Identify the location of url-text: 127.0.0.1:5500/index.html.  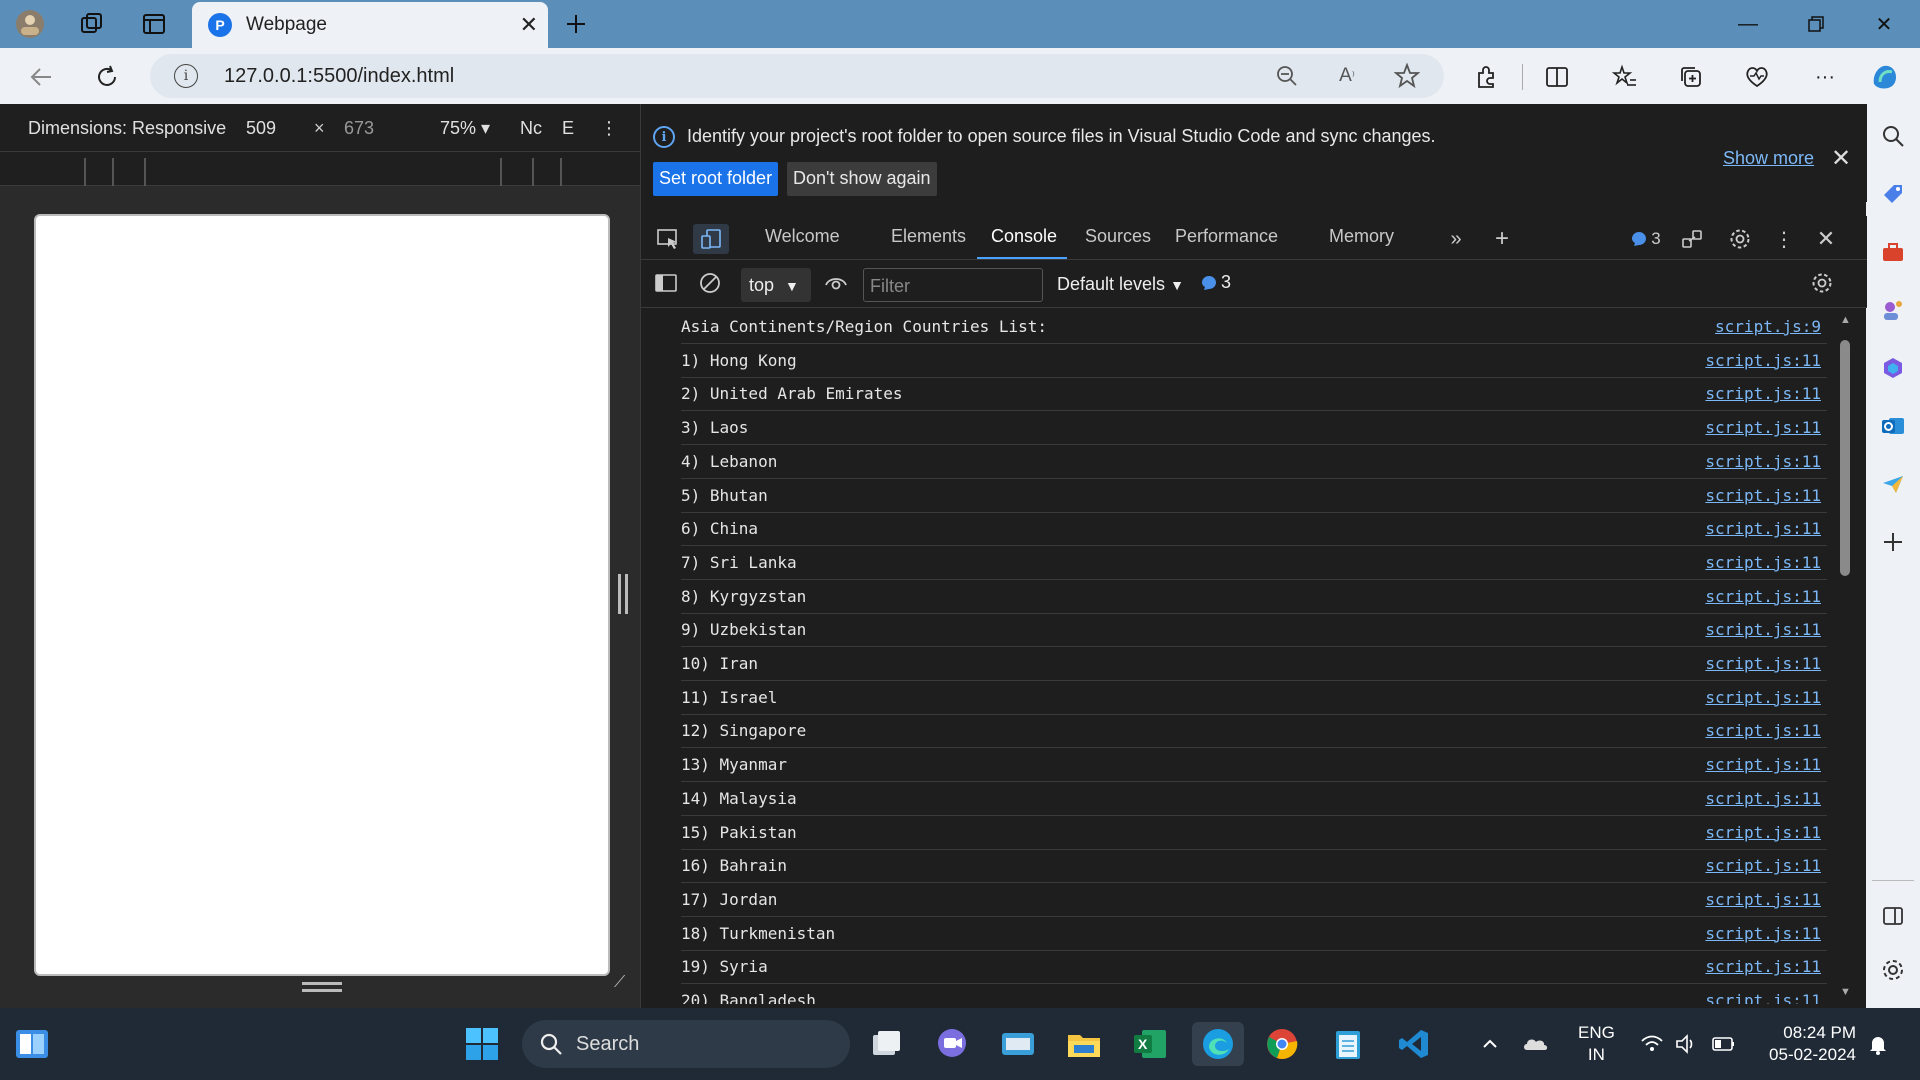
(339, 76).